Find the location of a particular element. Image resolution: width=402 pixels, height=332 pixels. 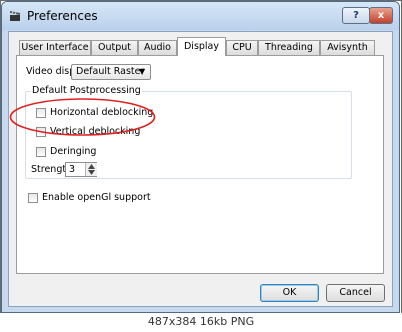

spin-up-icon is located at coordinates (91, 166).